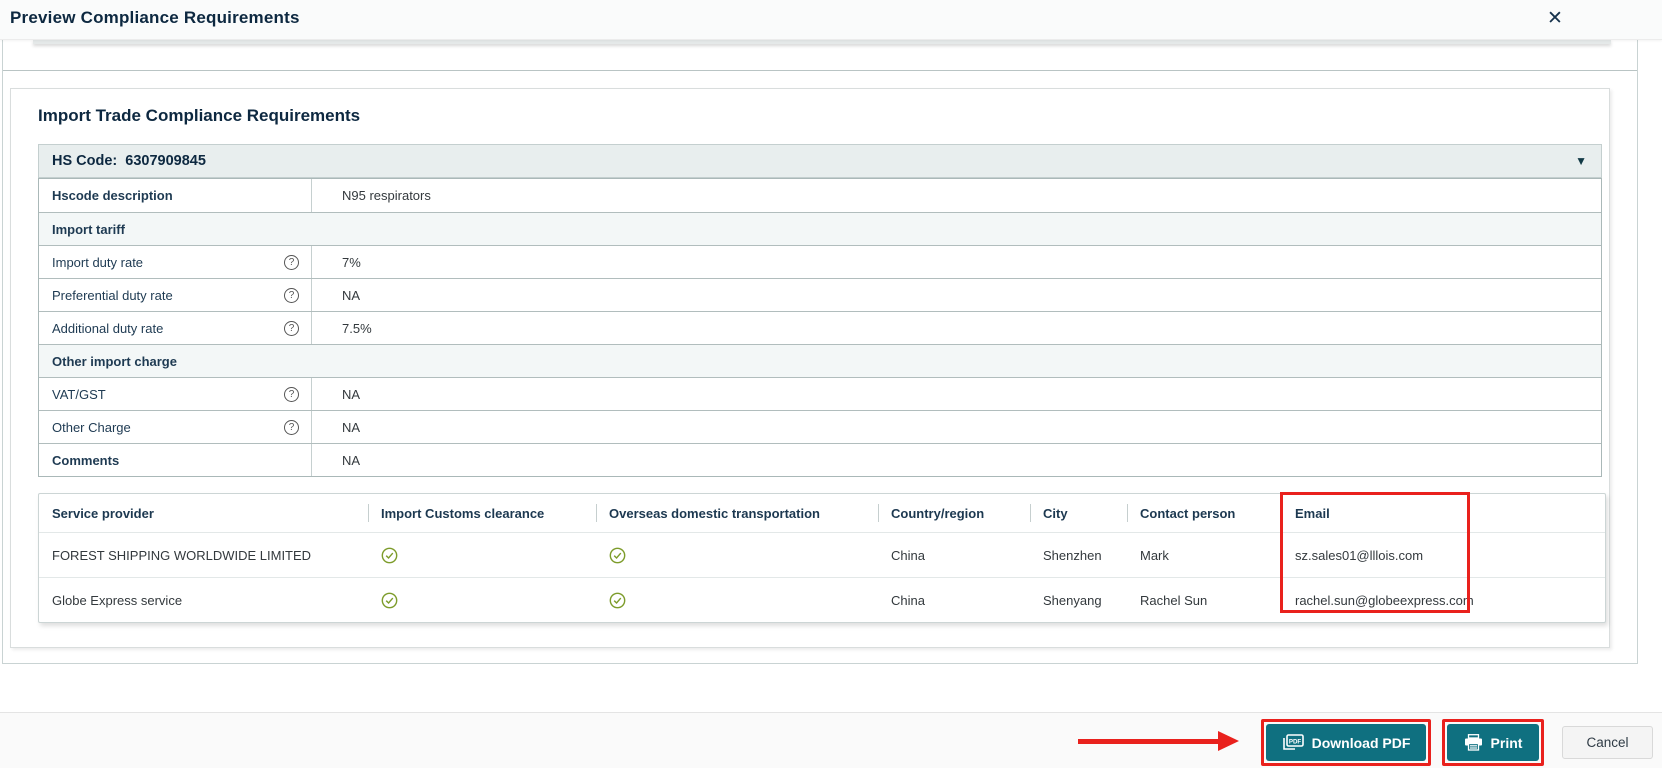 The width and height of the screenshot is (1662, 768). Describe the element at coordinates (820, 261) in the screenshot. I see `table-row: Import duty rate? 7%` at that location.